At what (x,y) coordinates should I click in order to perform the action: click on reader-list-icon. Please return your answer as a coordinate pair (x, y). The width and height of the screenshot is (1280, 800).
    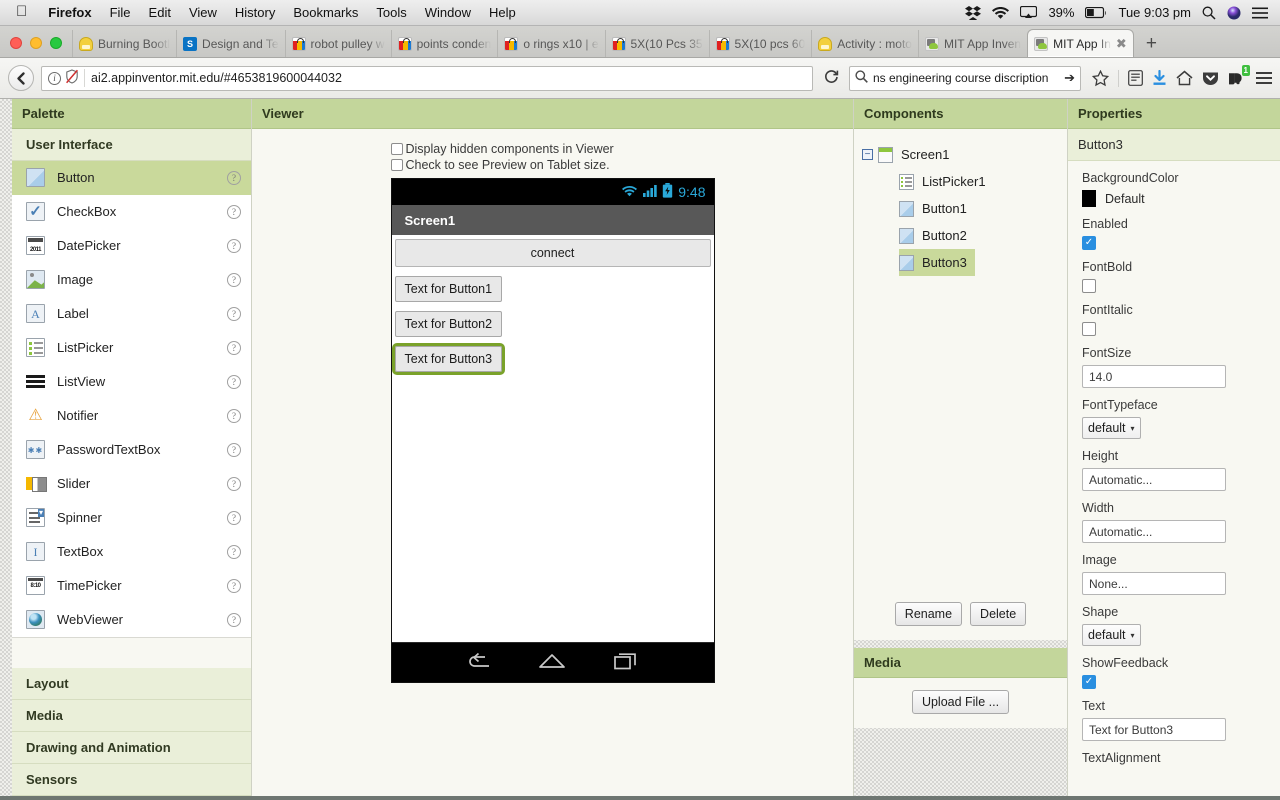
    Looking at the image, I should click on (1135, 78).